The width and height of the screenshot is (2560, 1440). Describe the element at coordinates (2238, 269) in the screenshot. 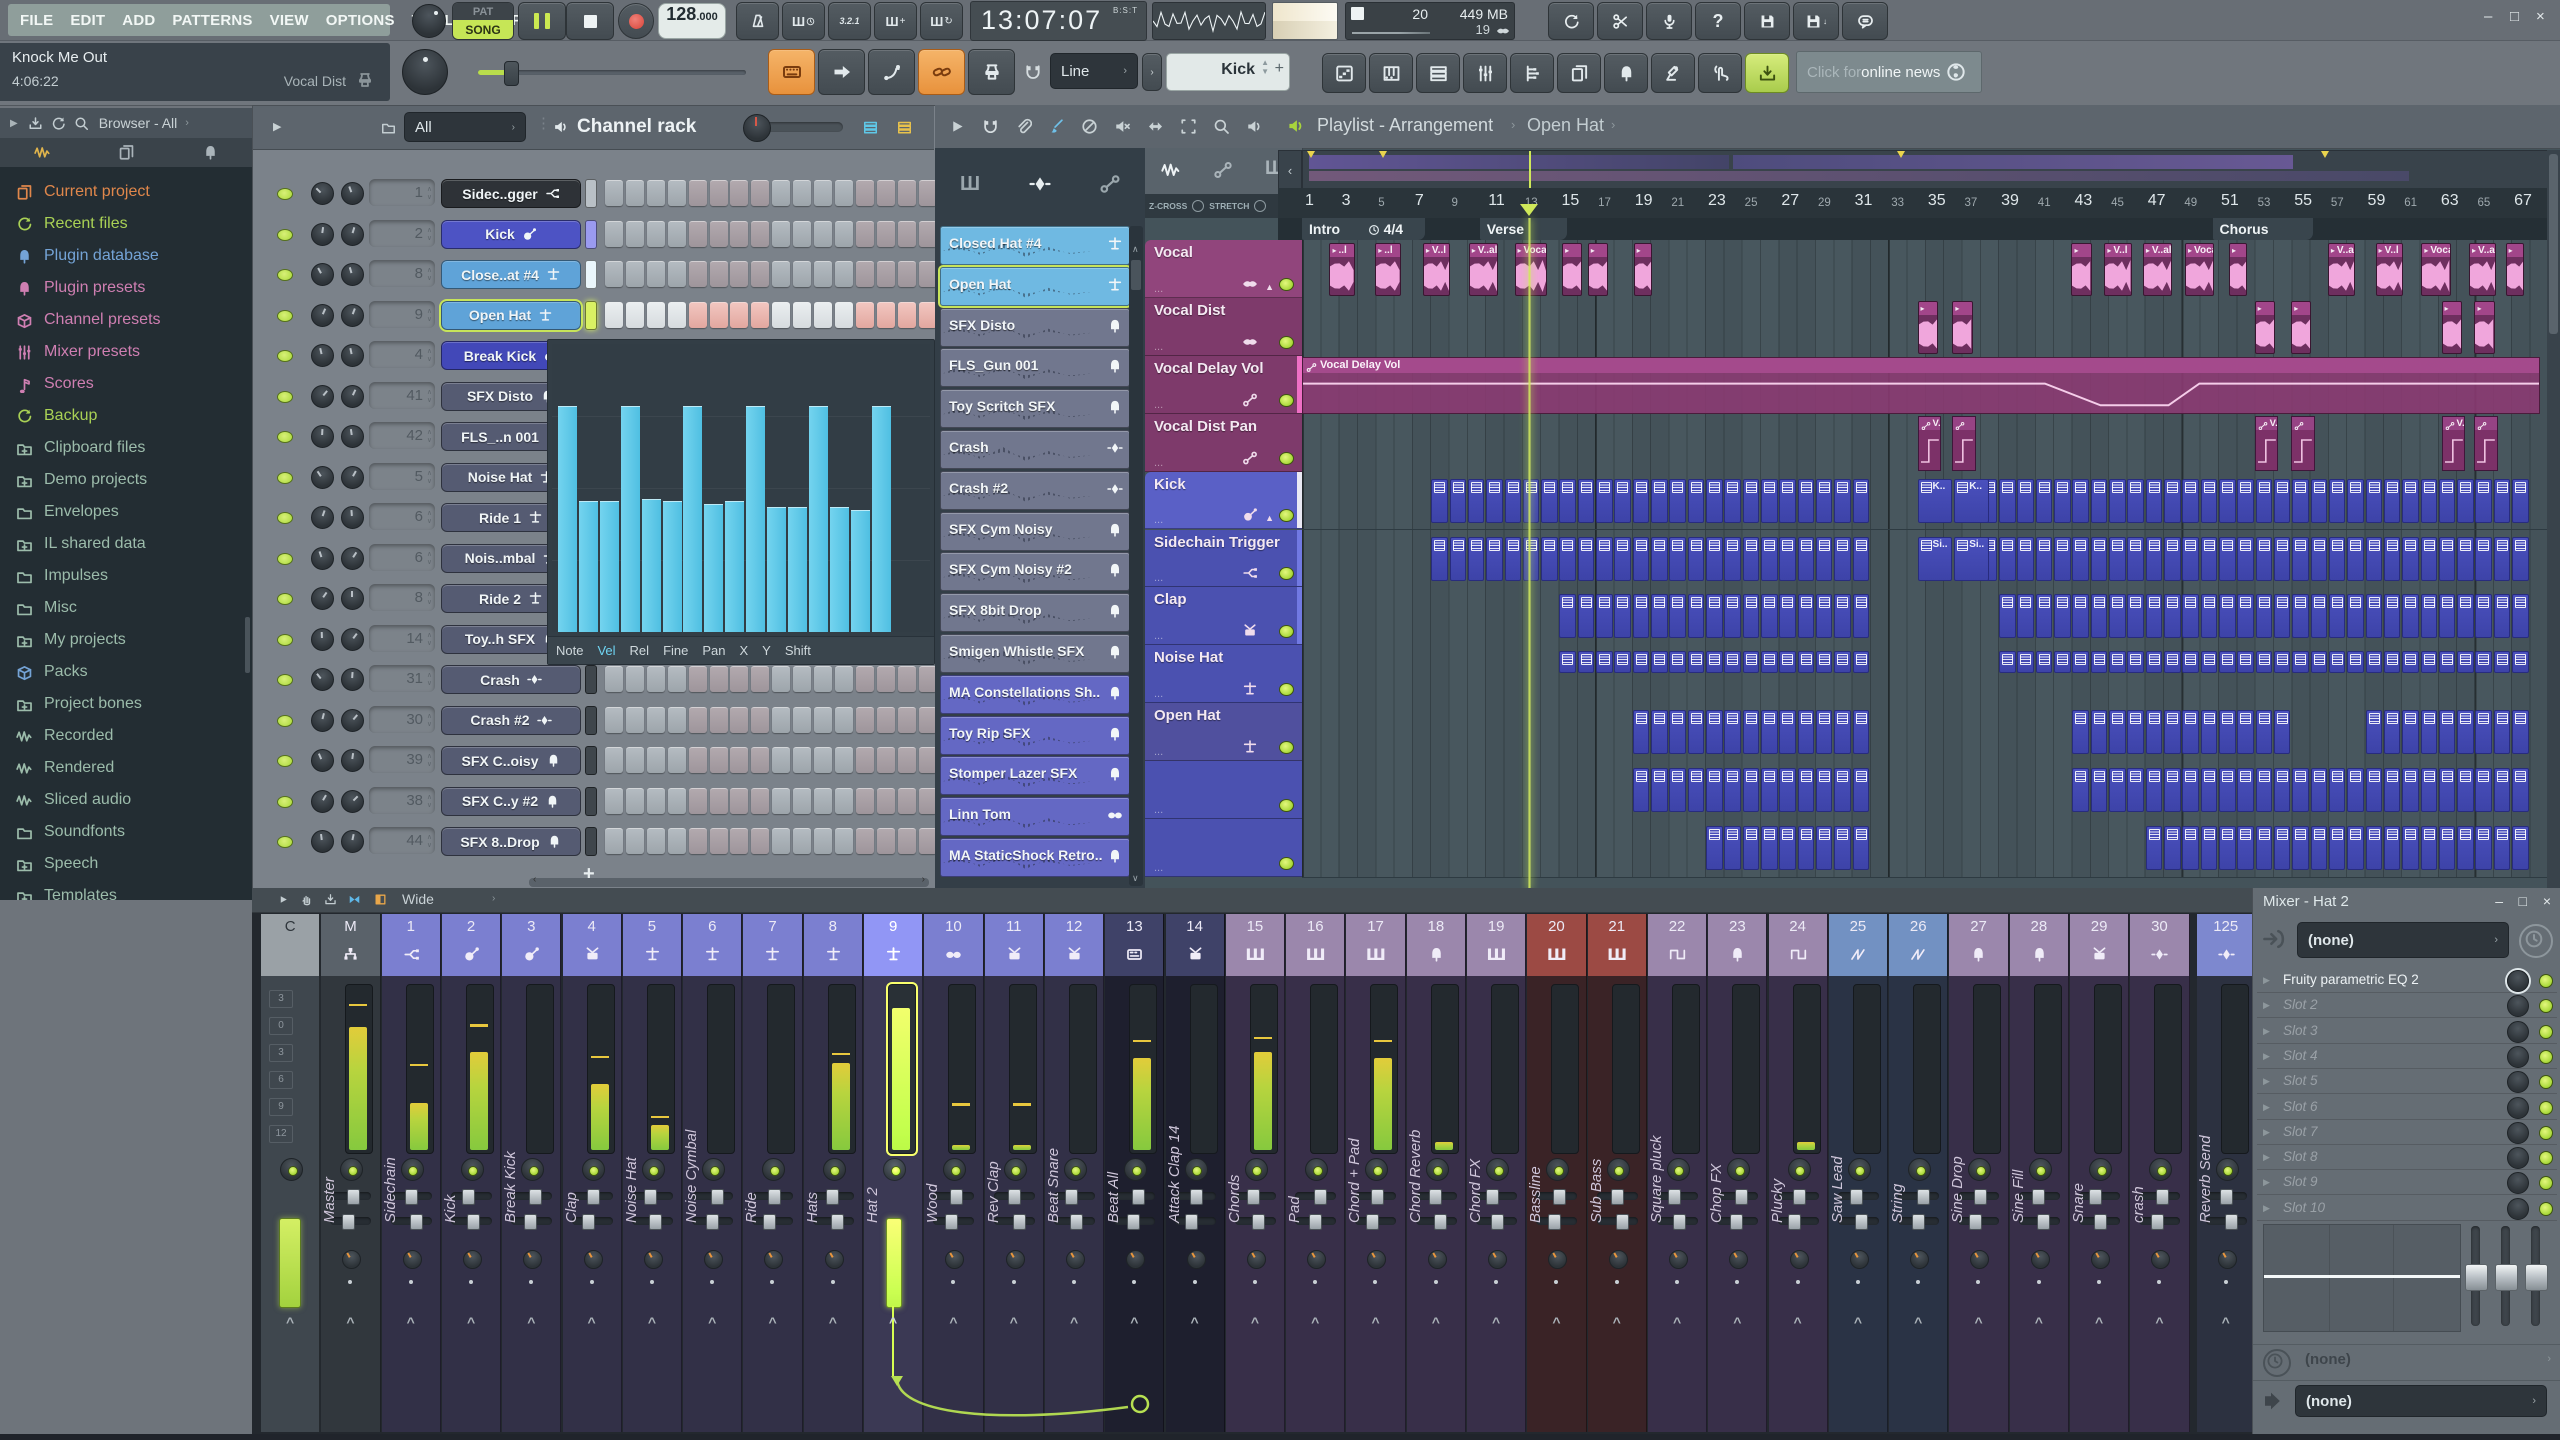

I see `audio-clip: ▸` at that location.